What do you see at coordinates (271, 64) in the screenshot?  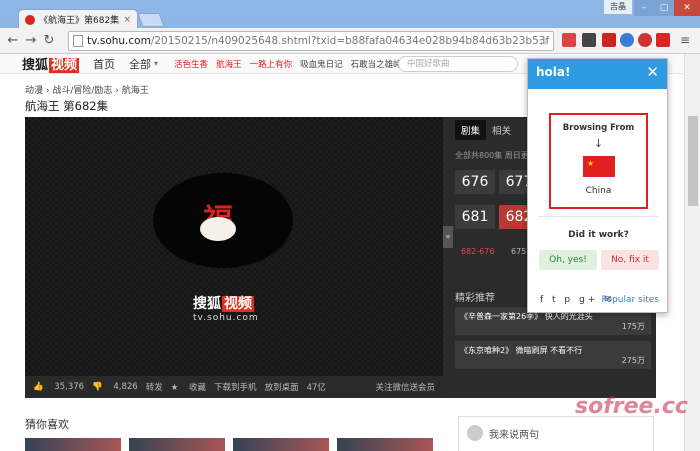 I see `hot-link: 一路上有你` at bounding box center [271, 64].